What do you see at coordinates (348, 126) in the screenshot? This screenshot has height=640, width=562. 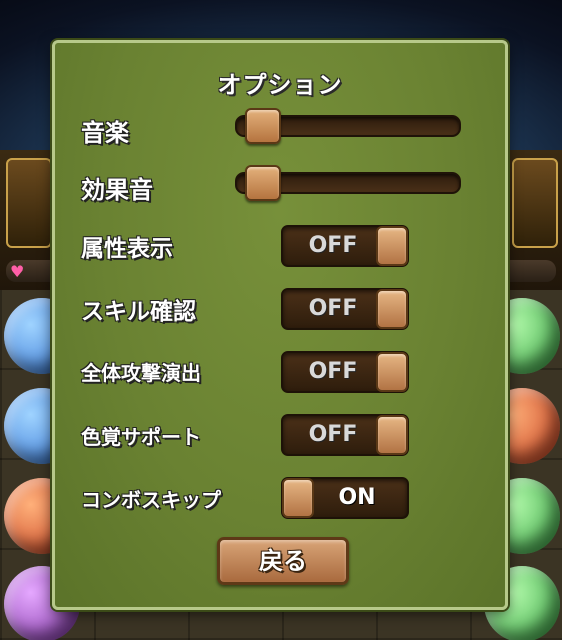 I see `music-slider` at bounding box center [348, 126].